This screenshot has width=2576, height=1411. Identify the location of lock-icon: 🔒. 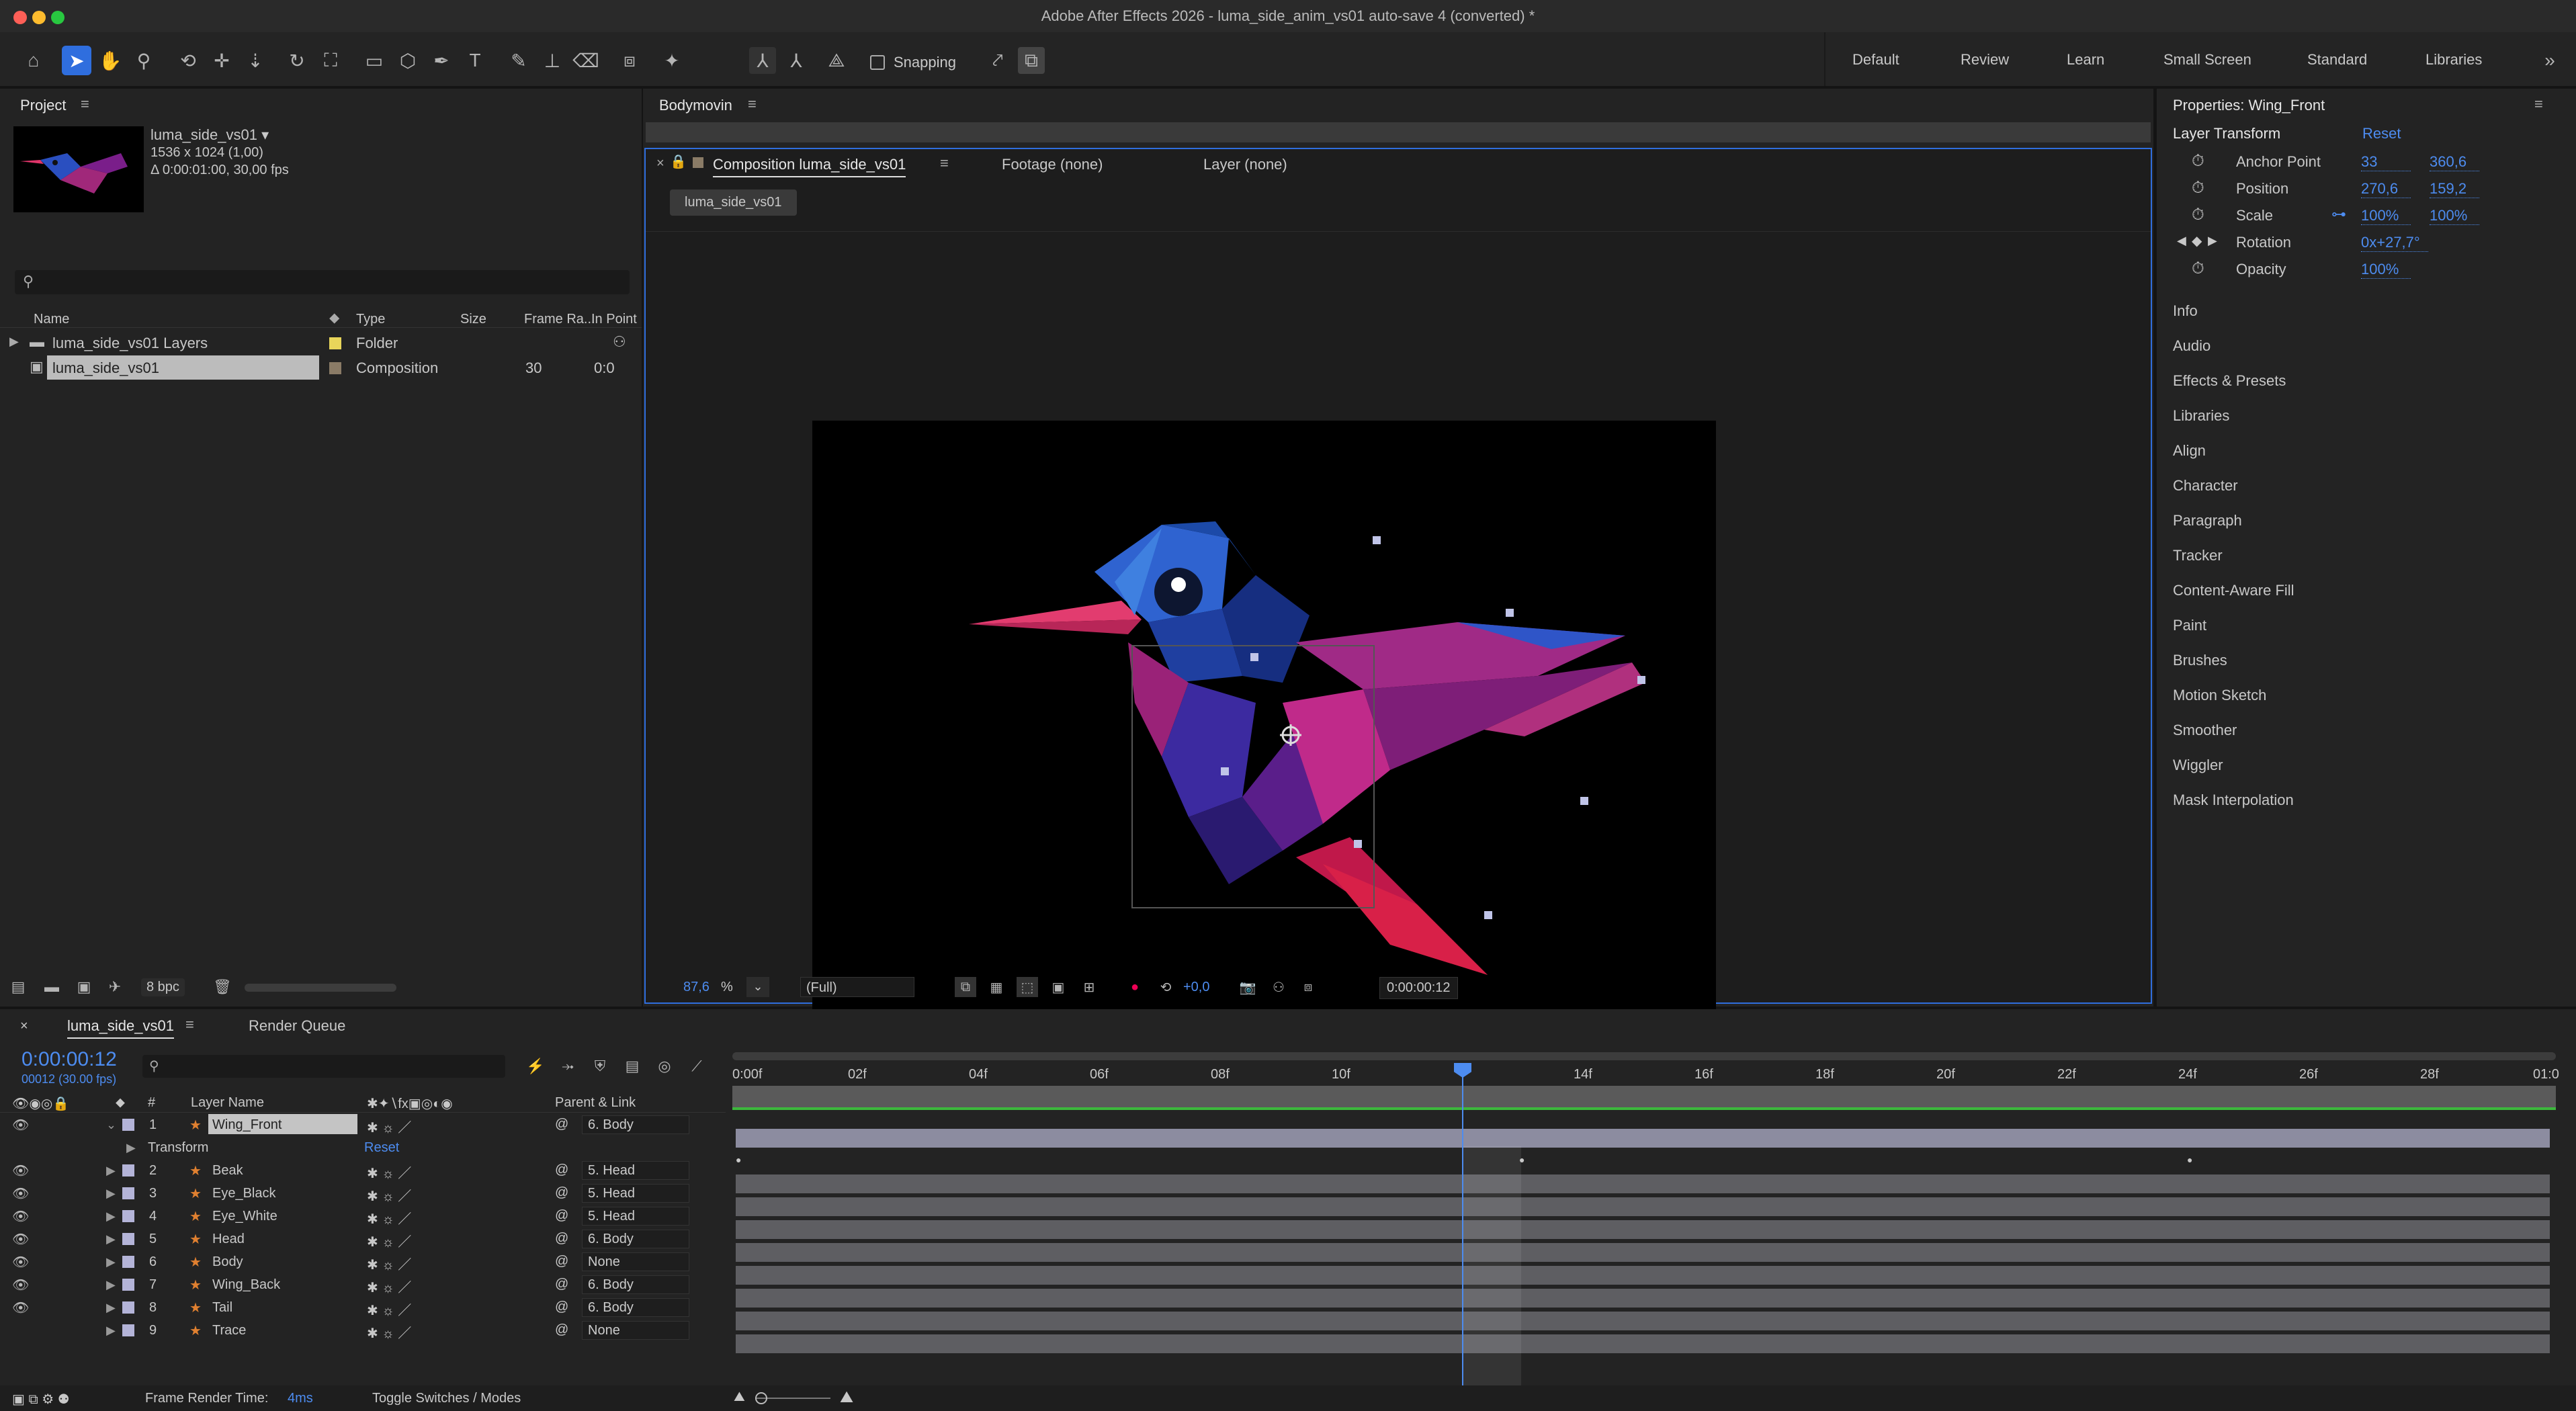
(678, 161).